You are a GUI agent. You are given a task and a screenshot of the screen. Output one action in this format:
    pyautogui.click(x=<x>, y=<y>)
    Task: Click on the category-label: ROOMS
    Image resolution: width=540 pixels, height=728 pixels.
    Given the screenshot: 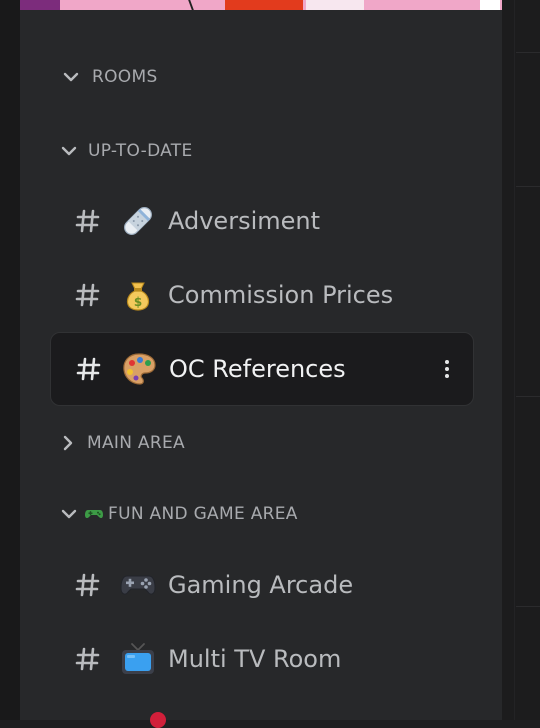 What is the action you would take?
    pyautogui.click(x=125, y=77)
    